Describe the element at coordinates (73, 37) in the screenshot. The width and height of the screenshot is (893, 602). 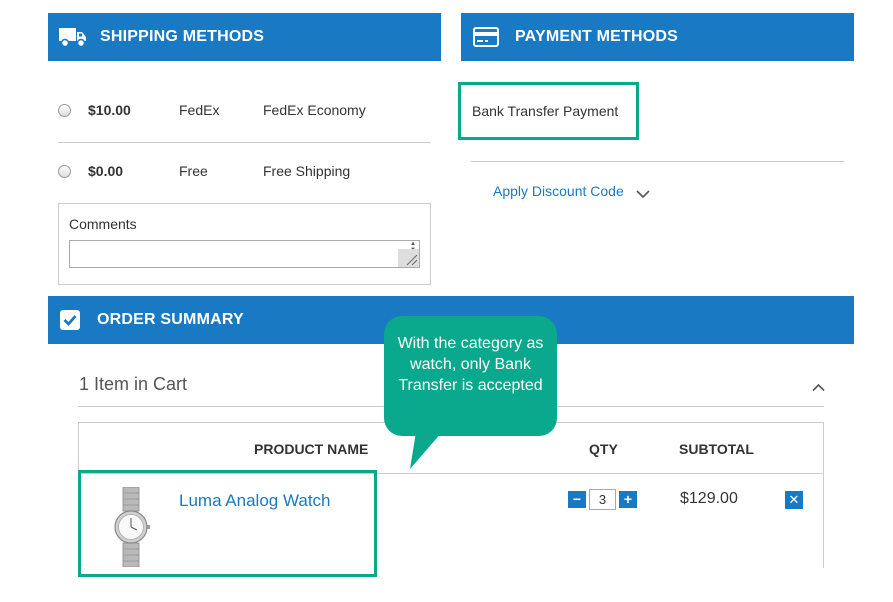
I see `truck-icon` at that location.